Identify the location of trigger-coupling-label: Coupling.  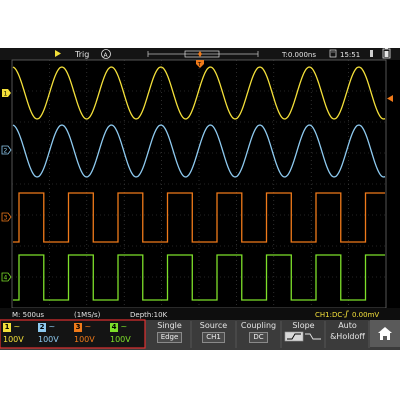
(258, 325).